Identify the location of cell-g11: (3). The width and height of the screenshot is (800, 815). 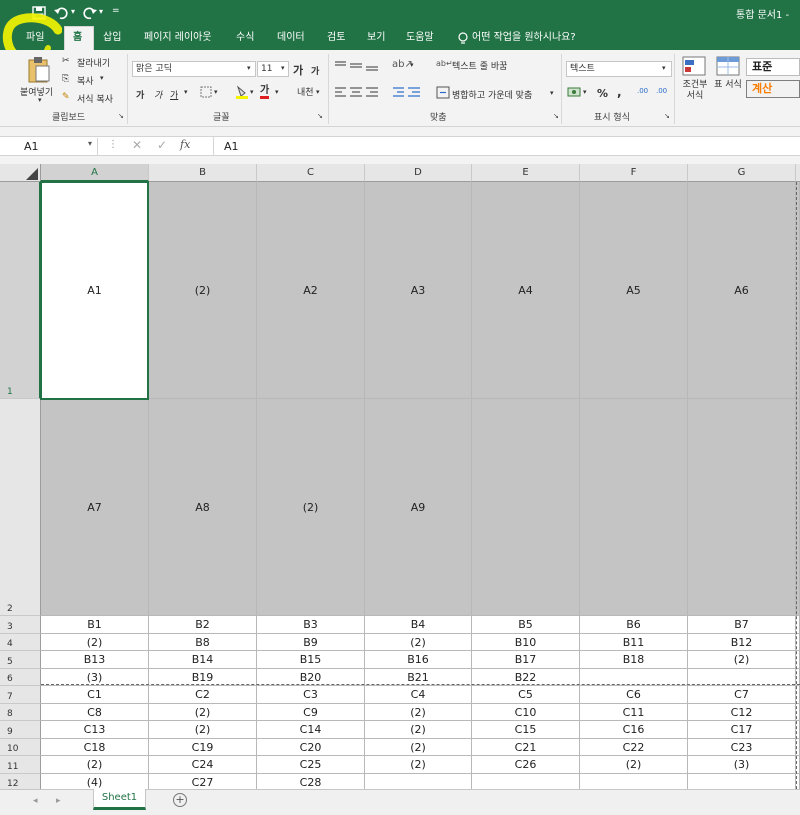
(742, 765).